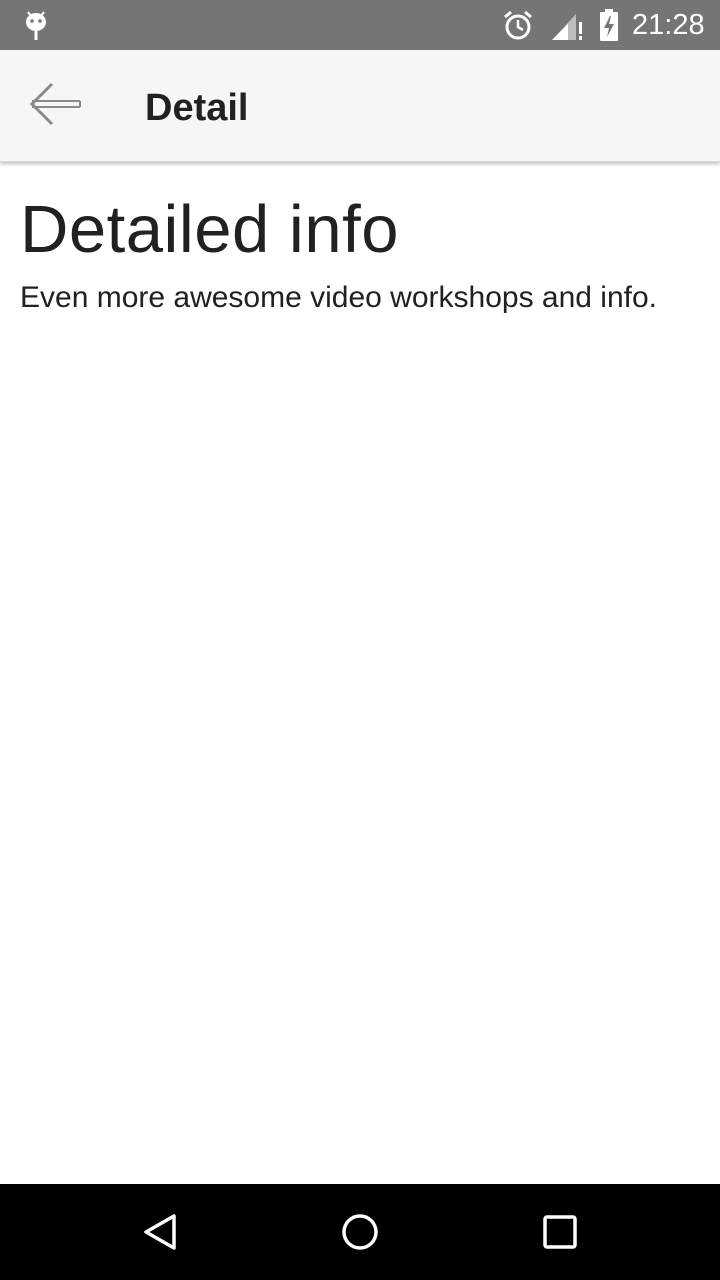  Describe the element at coordinates (209, 229) in the screenshot. I see `detail-heading: Detailed info` at that location.